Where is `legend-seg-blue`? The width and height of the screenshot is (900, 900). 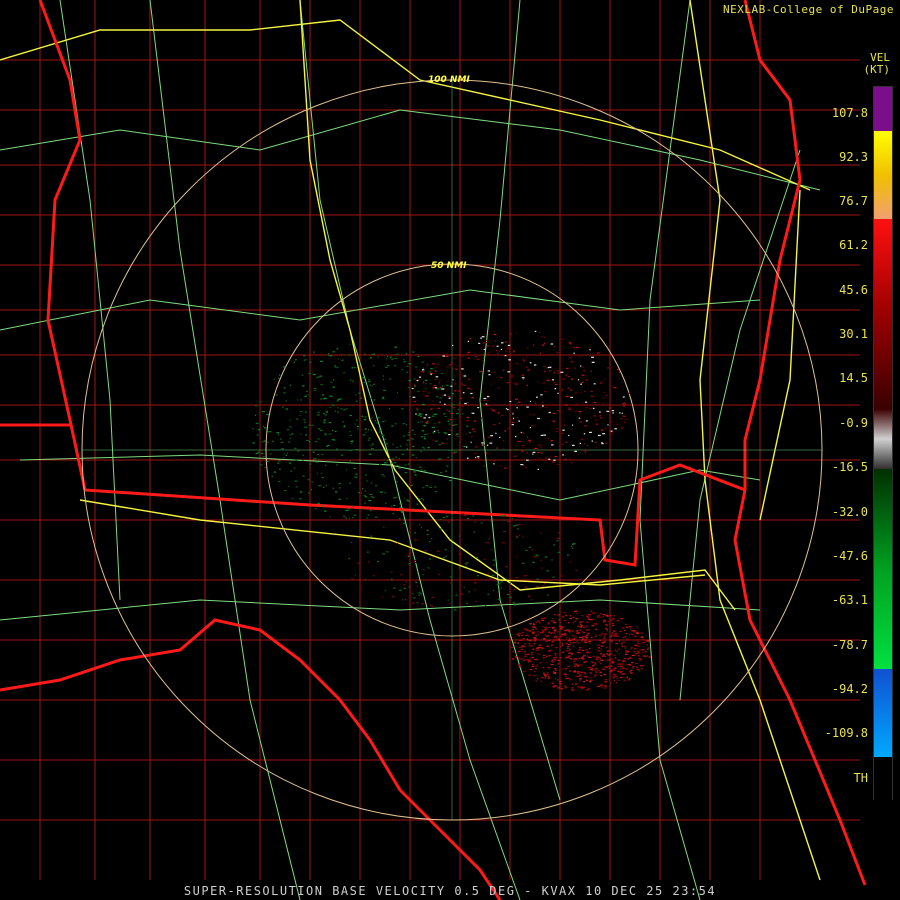
legend-seg-blue is located at coordinates (883, 713).